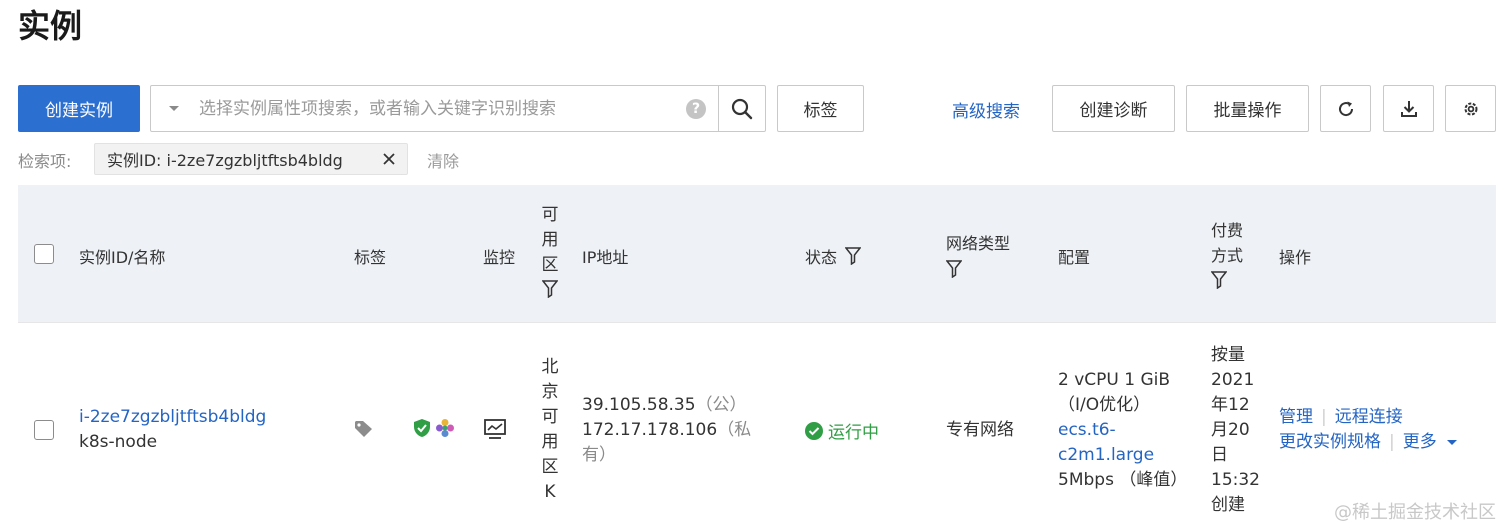 The width and height of the screenshot is (1512, 530). I want to click on network-type: 专有网络, so click(980, 430).